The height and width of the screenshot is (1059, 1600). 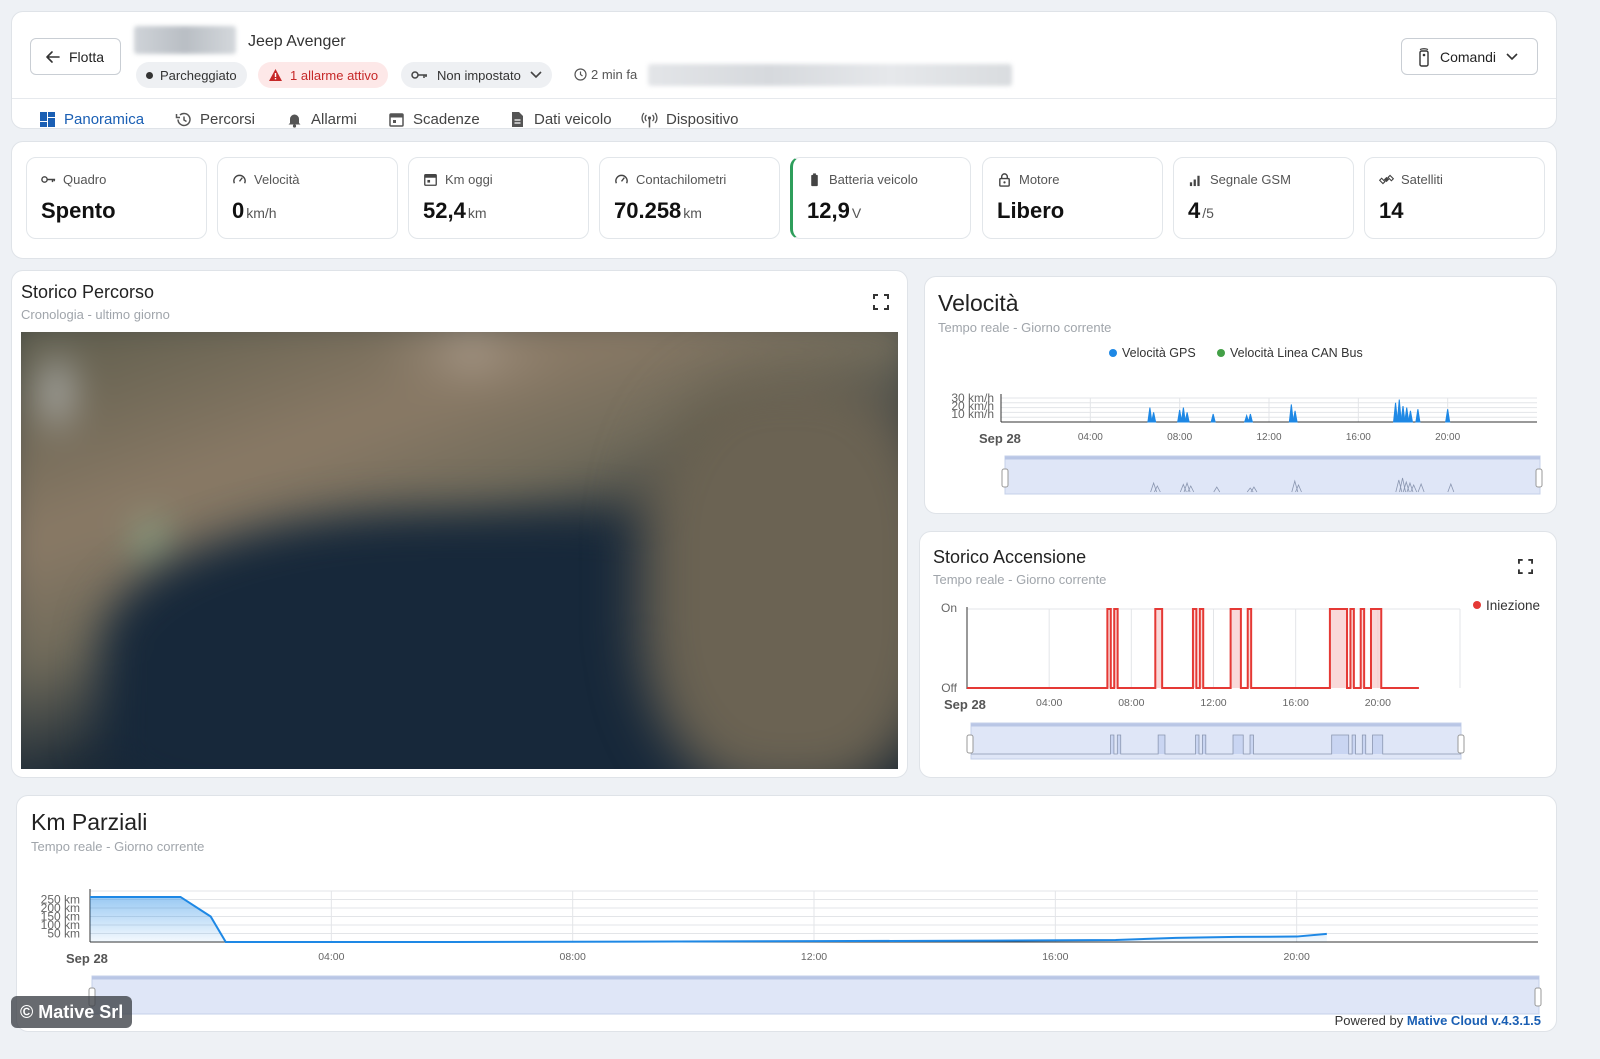 What do you see at coordinates (53, 56) in the screenshot?
I see `arrow-left-icon` at bounding box center [53, 56].